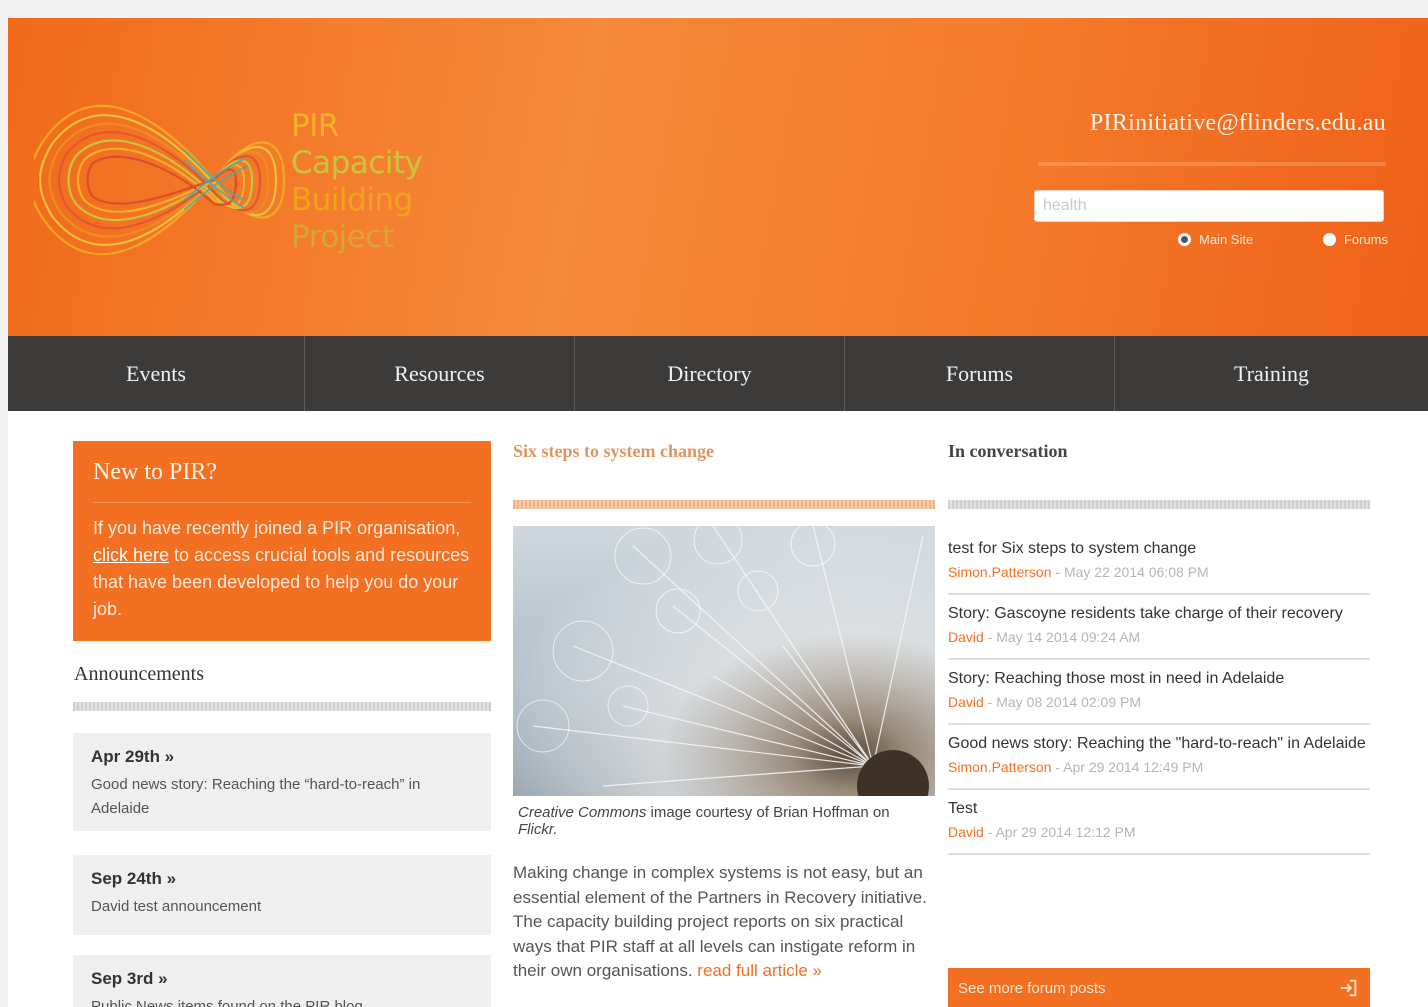 Image resolution: width=1428 pixels, height=1007 pixels. Describe the element at coordinates (1159, 637) in the screenshot. I see `forum-post-meta: David - May 14 2014 09:24 AM` at that location.